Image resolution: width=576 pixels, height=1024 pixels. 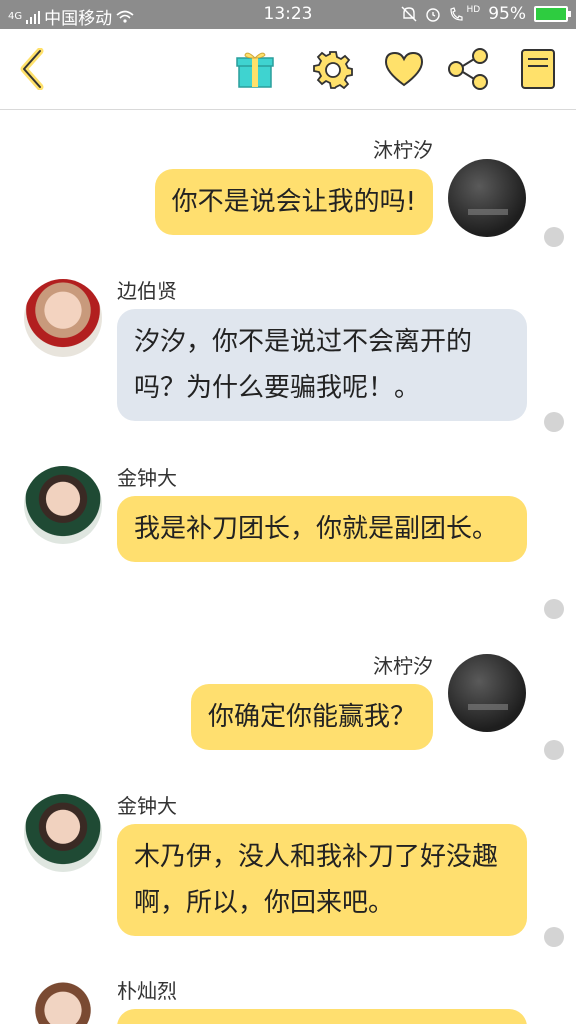 What do you see at coordinates (311, 717) in the screenshot?
I see `message-bubble: 你确定你能赢我？` at bounding box center [311, 717].